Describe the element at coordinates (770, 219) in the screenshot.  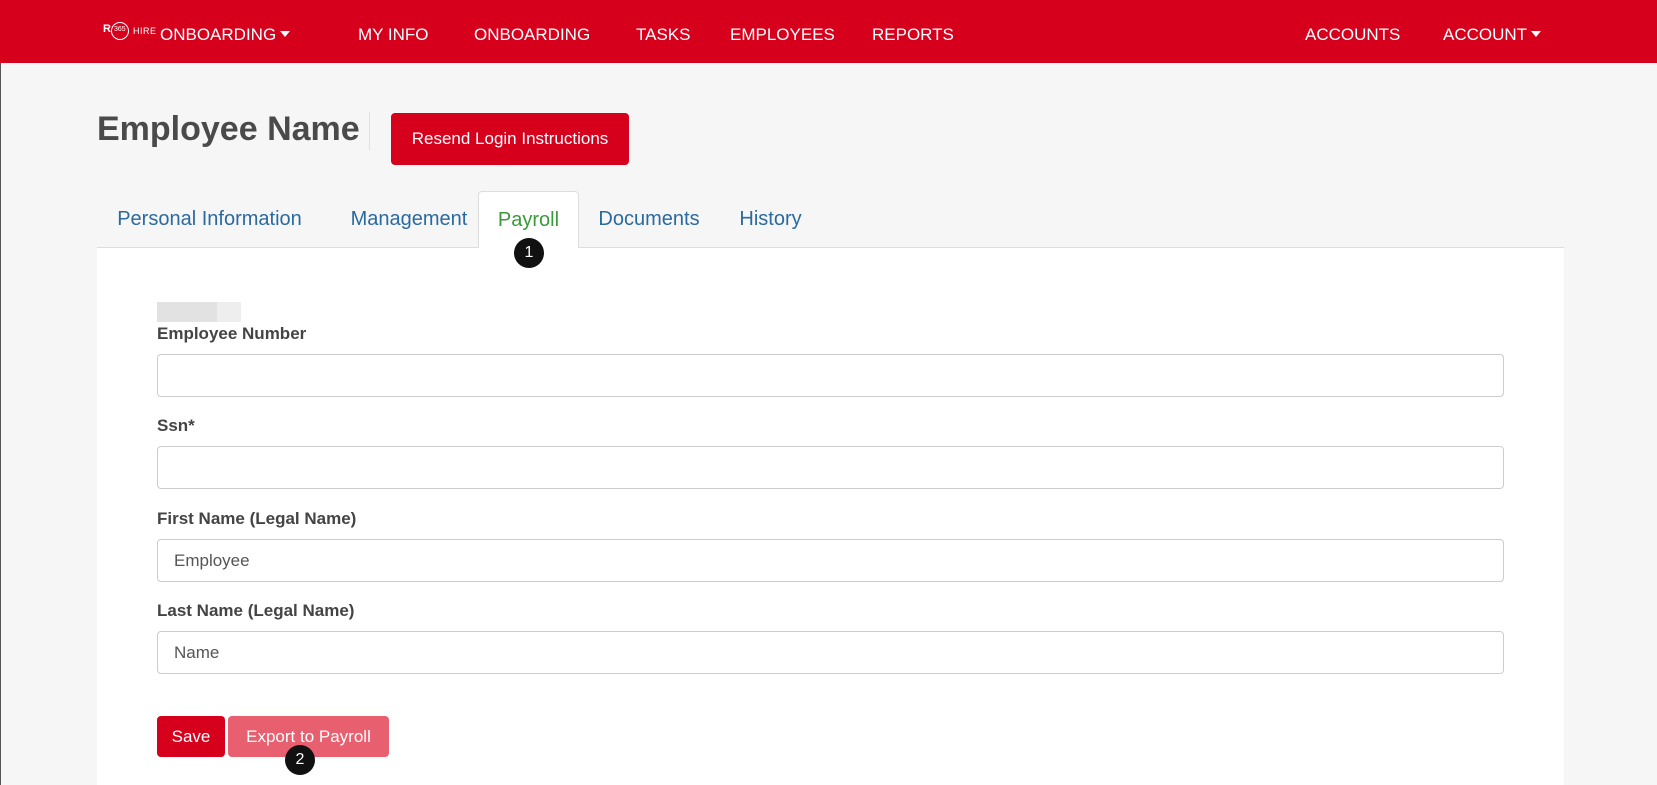
I see `tab-history: History` at that location.